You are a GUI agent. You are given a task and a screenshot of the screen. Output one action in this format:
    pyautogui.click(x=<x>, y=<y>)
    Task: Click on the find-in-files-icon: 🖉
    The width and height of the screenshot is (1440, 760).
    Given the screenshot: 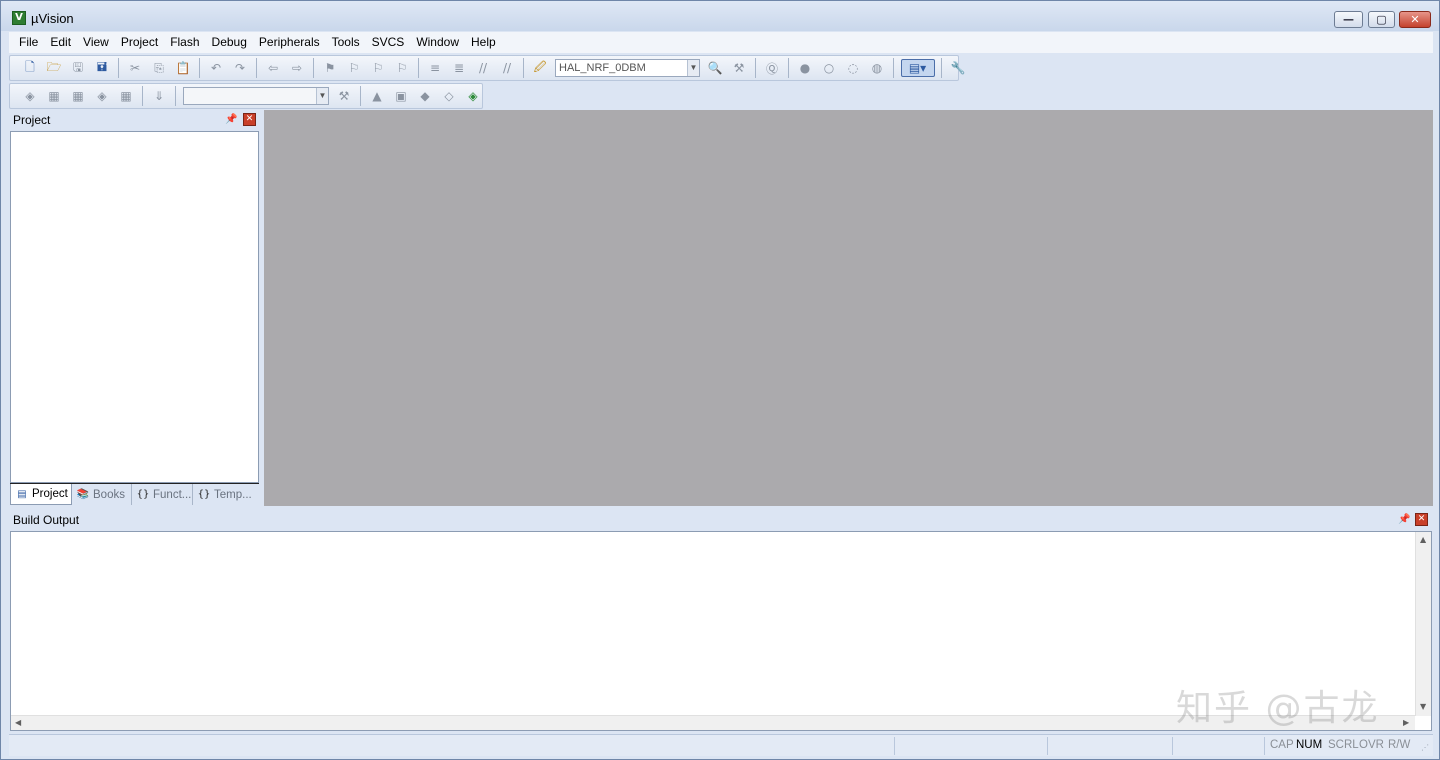 What is the action you would take?
    pyautogui.click(x=540, y=68)
    